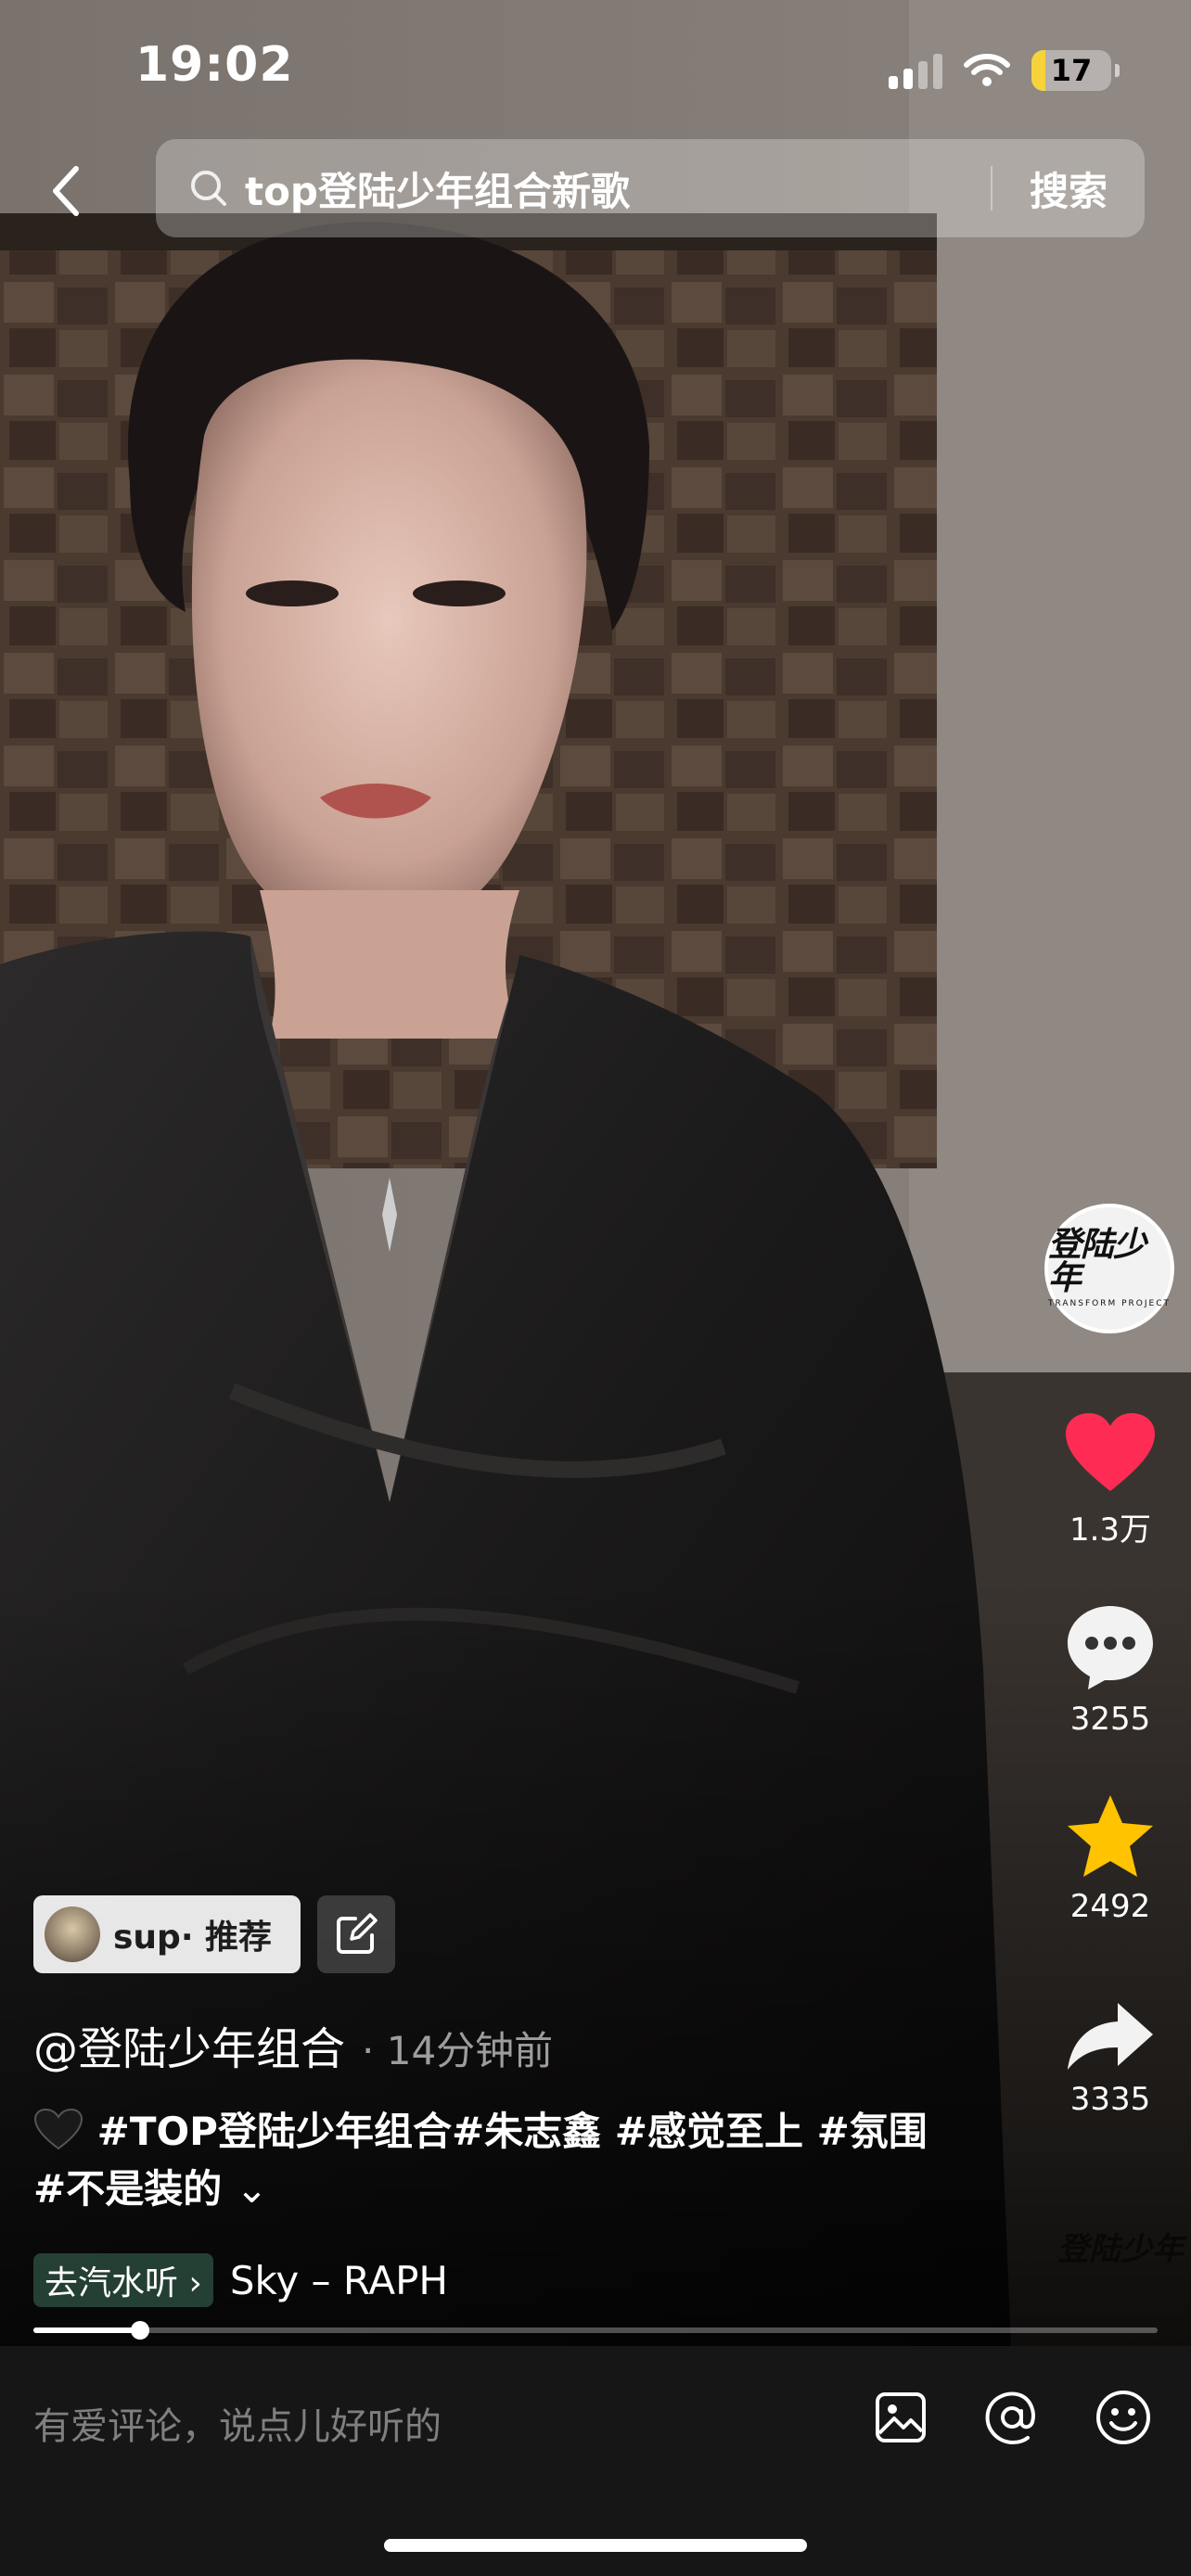 Image resolution: width=1191 pixels, height=2576 pixels. What do you see at coordinates (1038, 71) in the screenshot?
I see `battery-fill` at bounding box center [1038, 71].